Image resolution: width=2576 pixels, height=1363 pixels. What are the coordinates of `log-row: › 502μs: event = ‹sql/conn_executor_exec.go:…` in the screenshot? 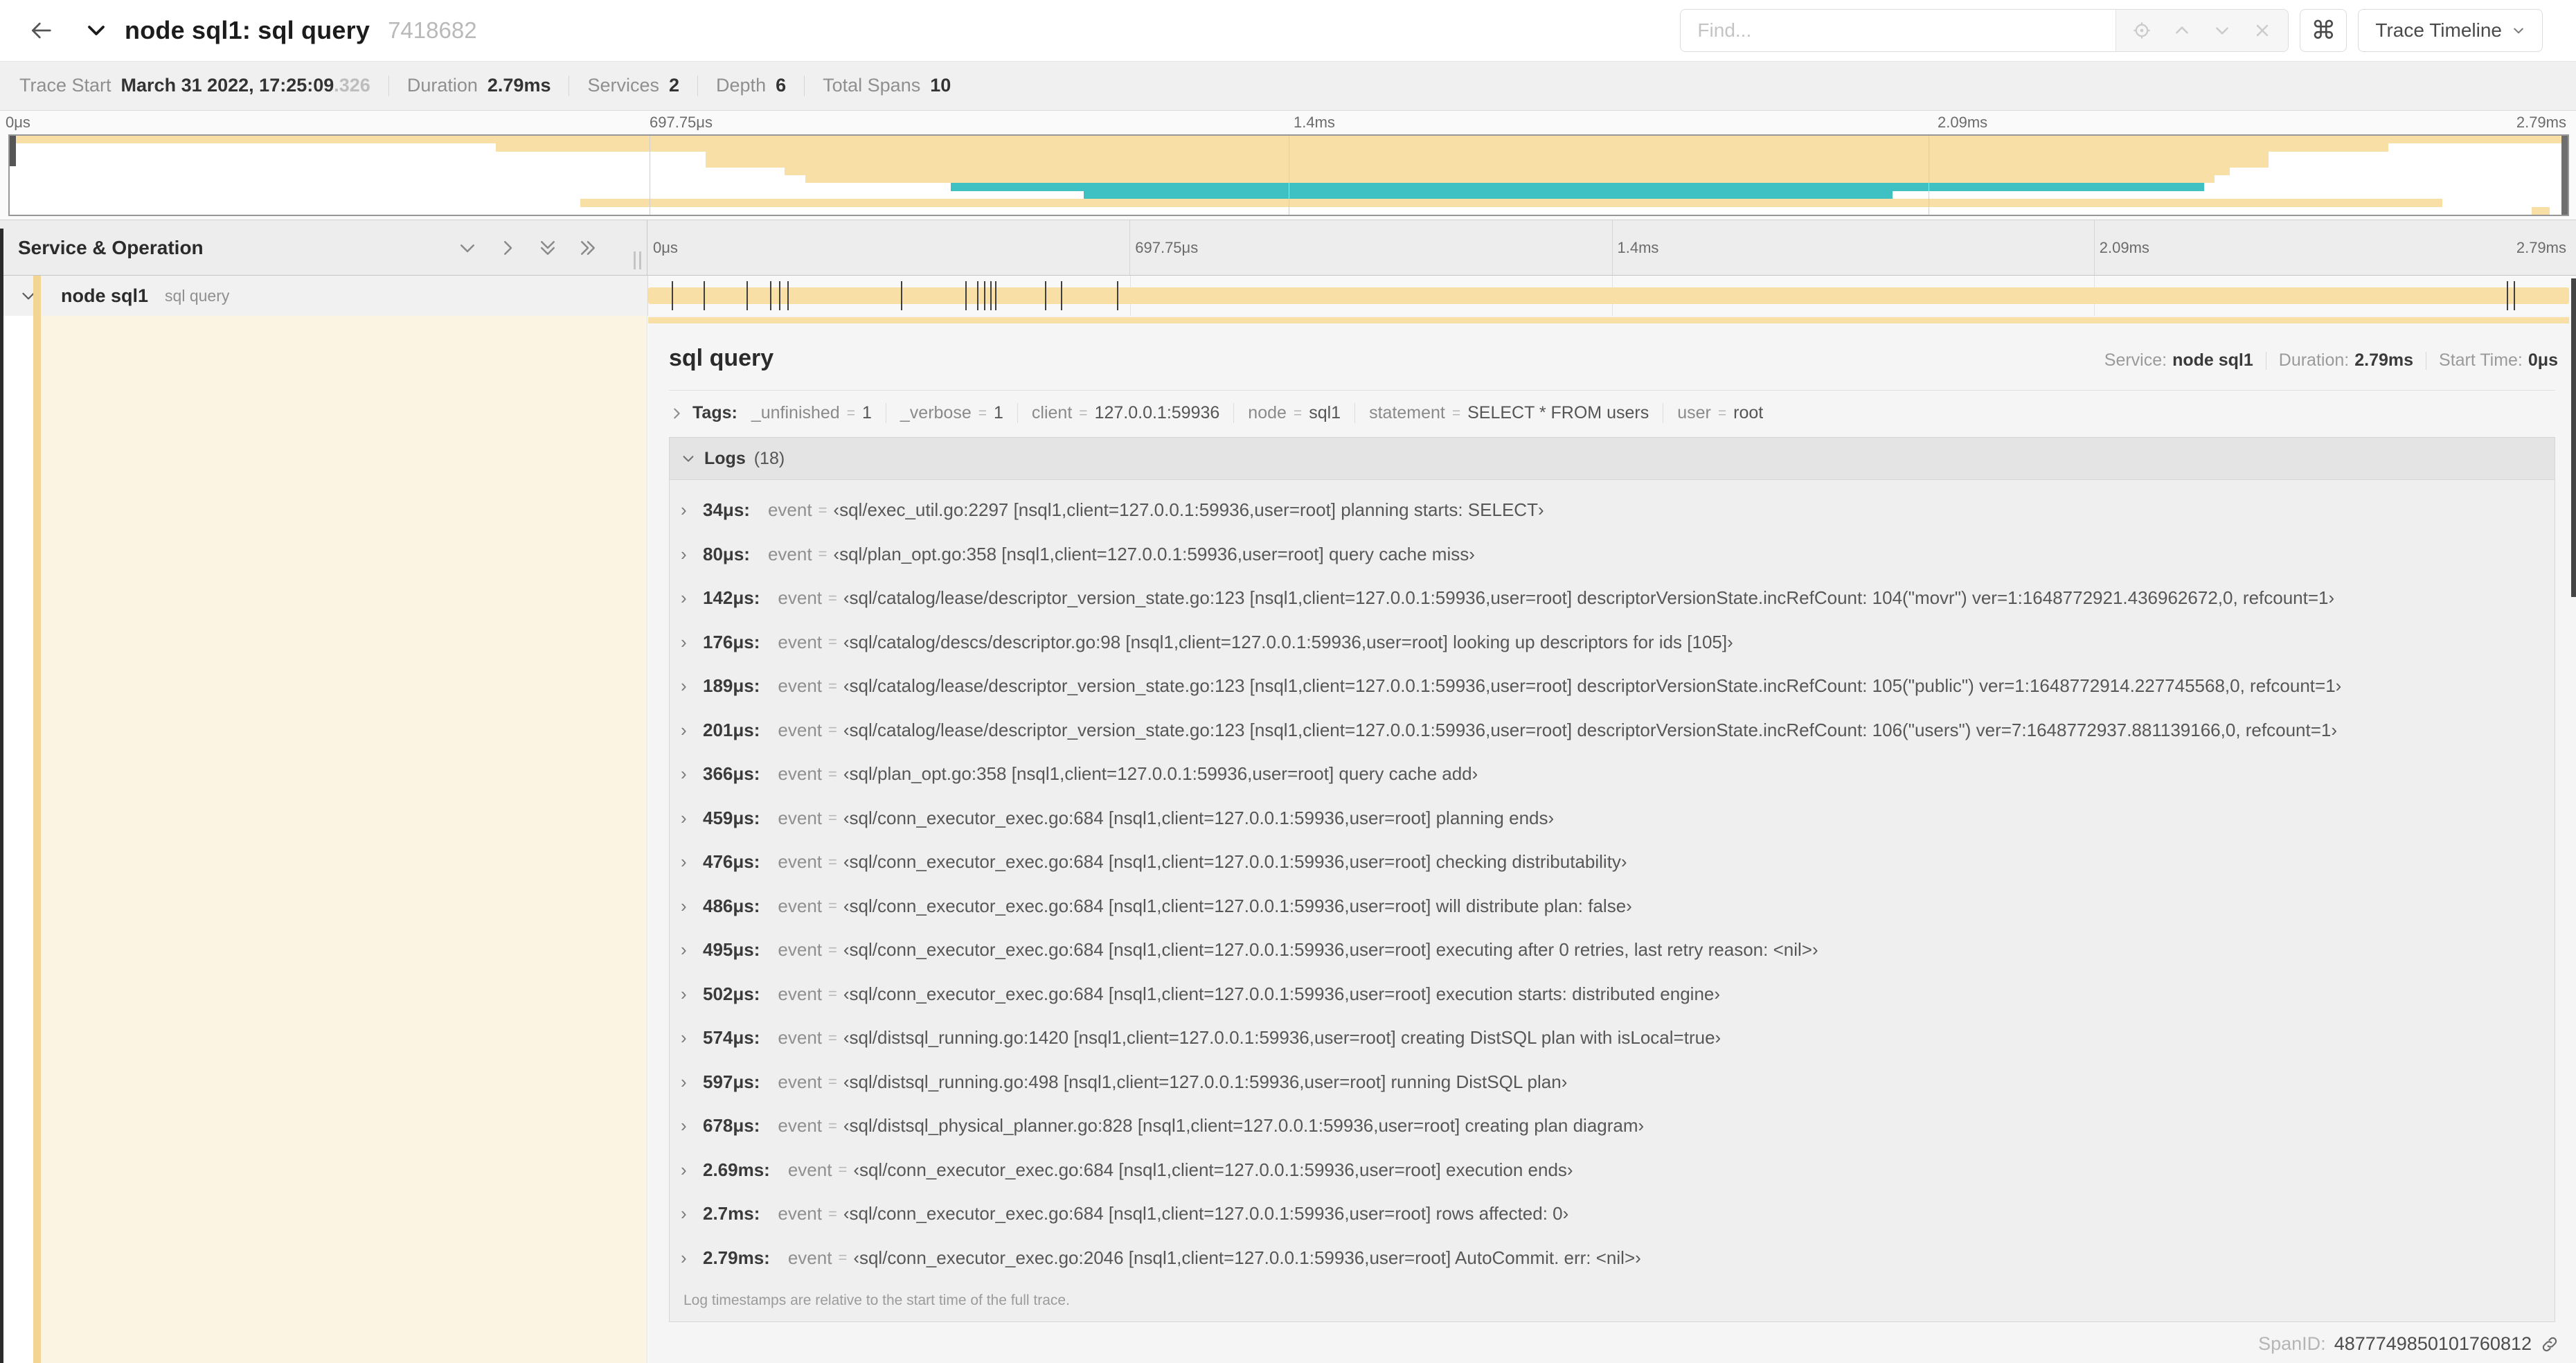 It's located at (1615, 994).